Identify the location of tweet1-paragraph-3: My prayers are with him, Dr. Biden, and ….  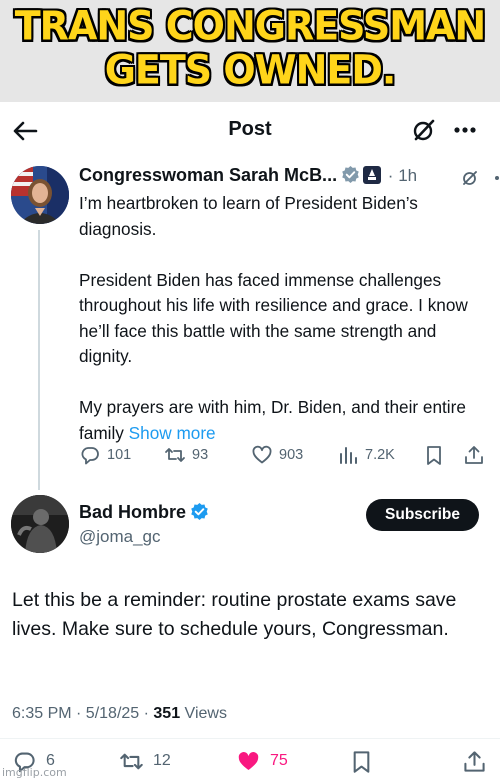
(284, 420).